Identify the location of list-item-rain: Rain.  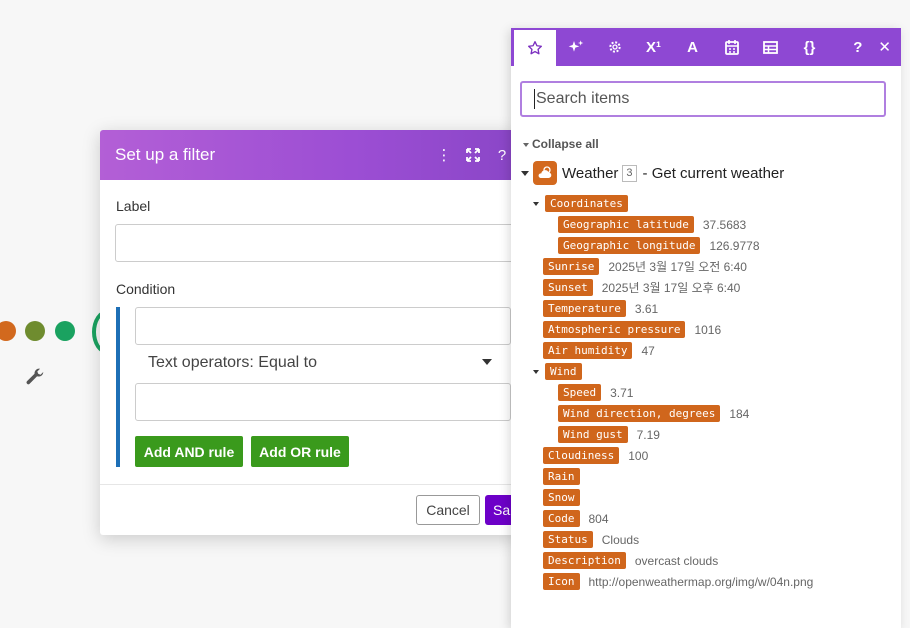
(561, 476).